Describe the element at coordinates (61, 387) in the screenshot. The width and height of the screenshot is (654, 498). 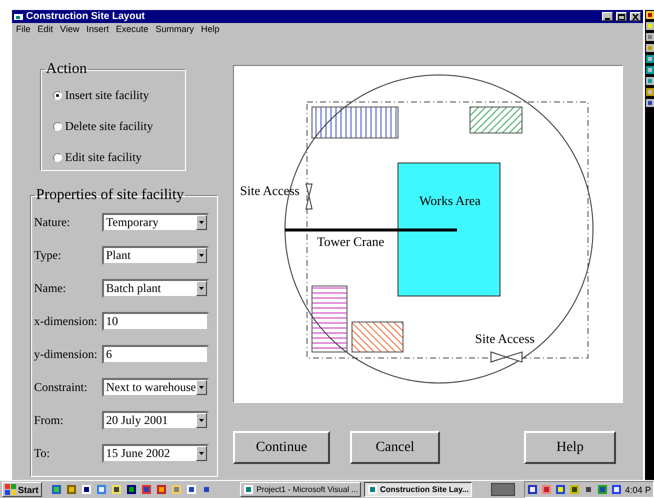
I see `field-label: Constraint:` at that location.